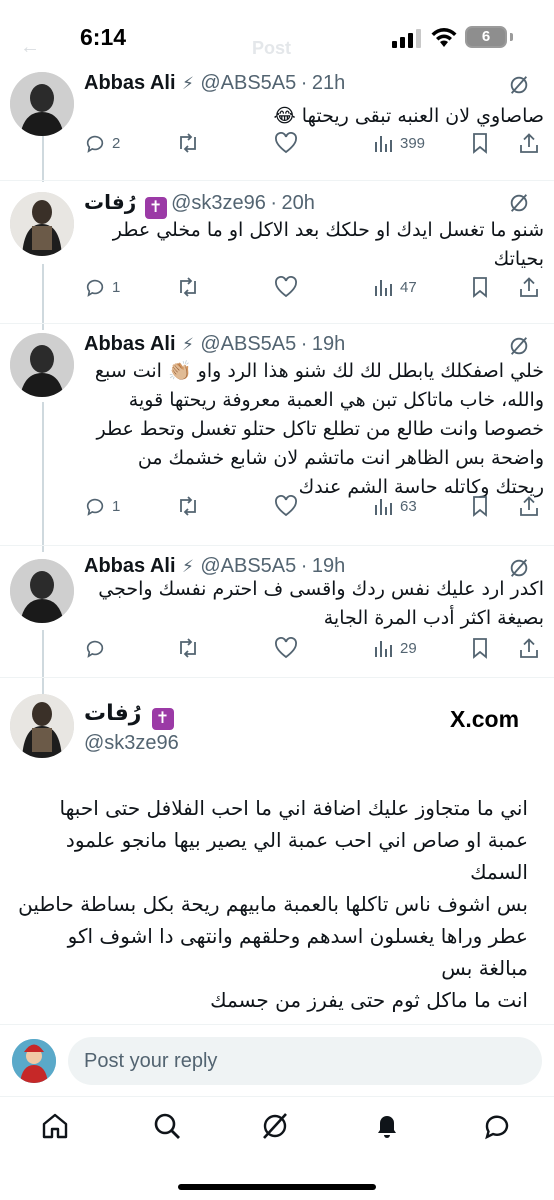  Describe the element at coordinates (218, 203) in the screenshot. I see `username: @sk3ze96` at that location.